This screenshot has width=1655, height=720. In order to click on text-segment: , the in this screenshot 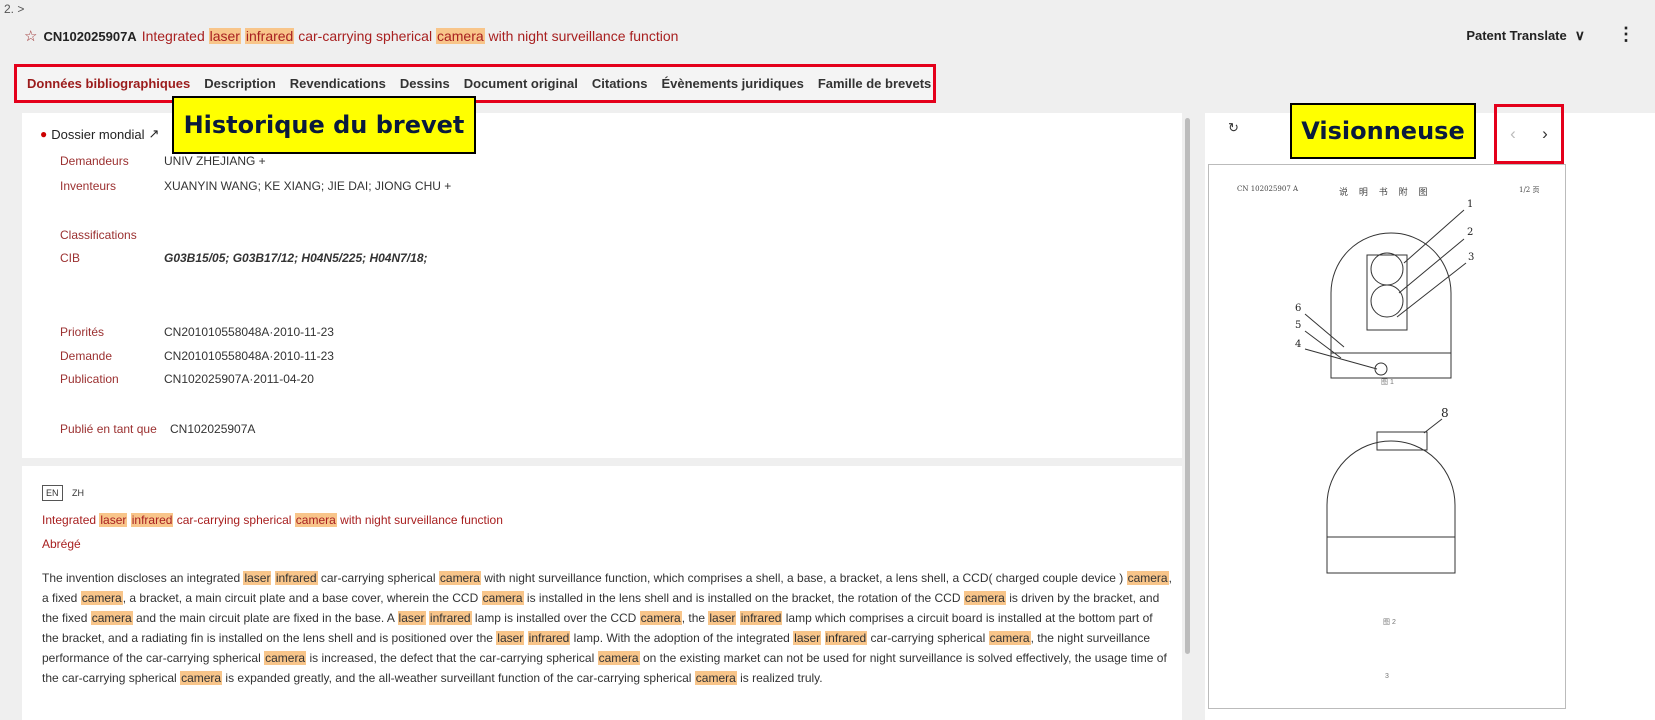, I will do `click(695, 618)`.